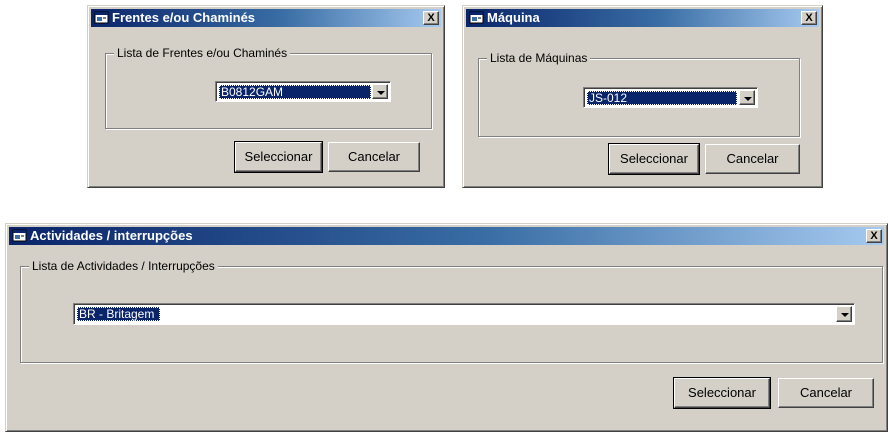 The image size is (888, 432). Describe the element at coordinates (809, 18) in the screenshot. I see `maquina-close-button: X` at that location.